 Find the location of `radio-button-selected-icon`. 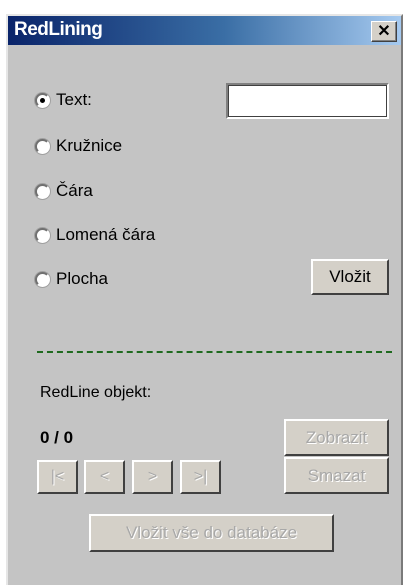

radio-button-selected-icon is located at coordinates (42, 100).